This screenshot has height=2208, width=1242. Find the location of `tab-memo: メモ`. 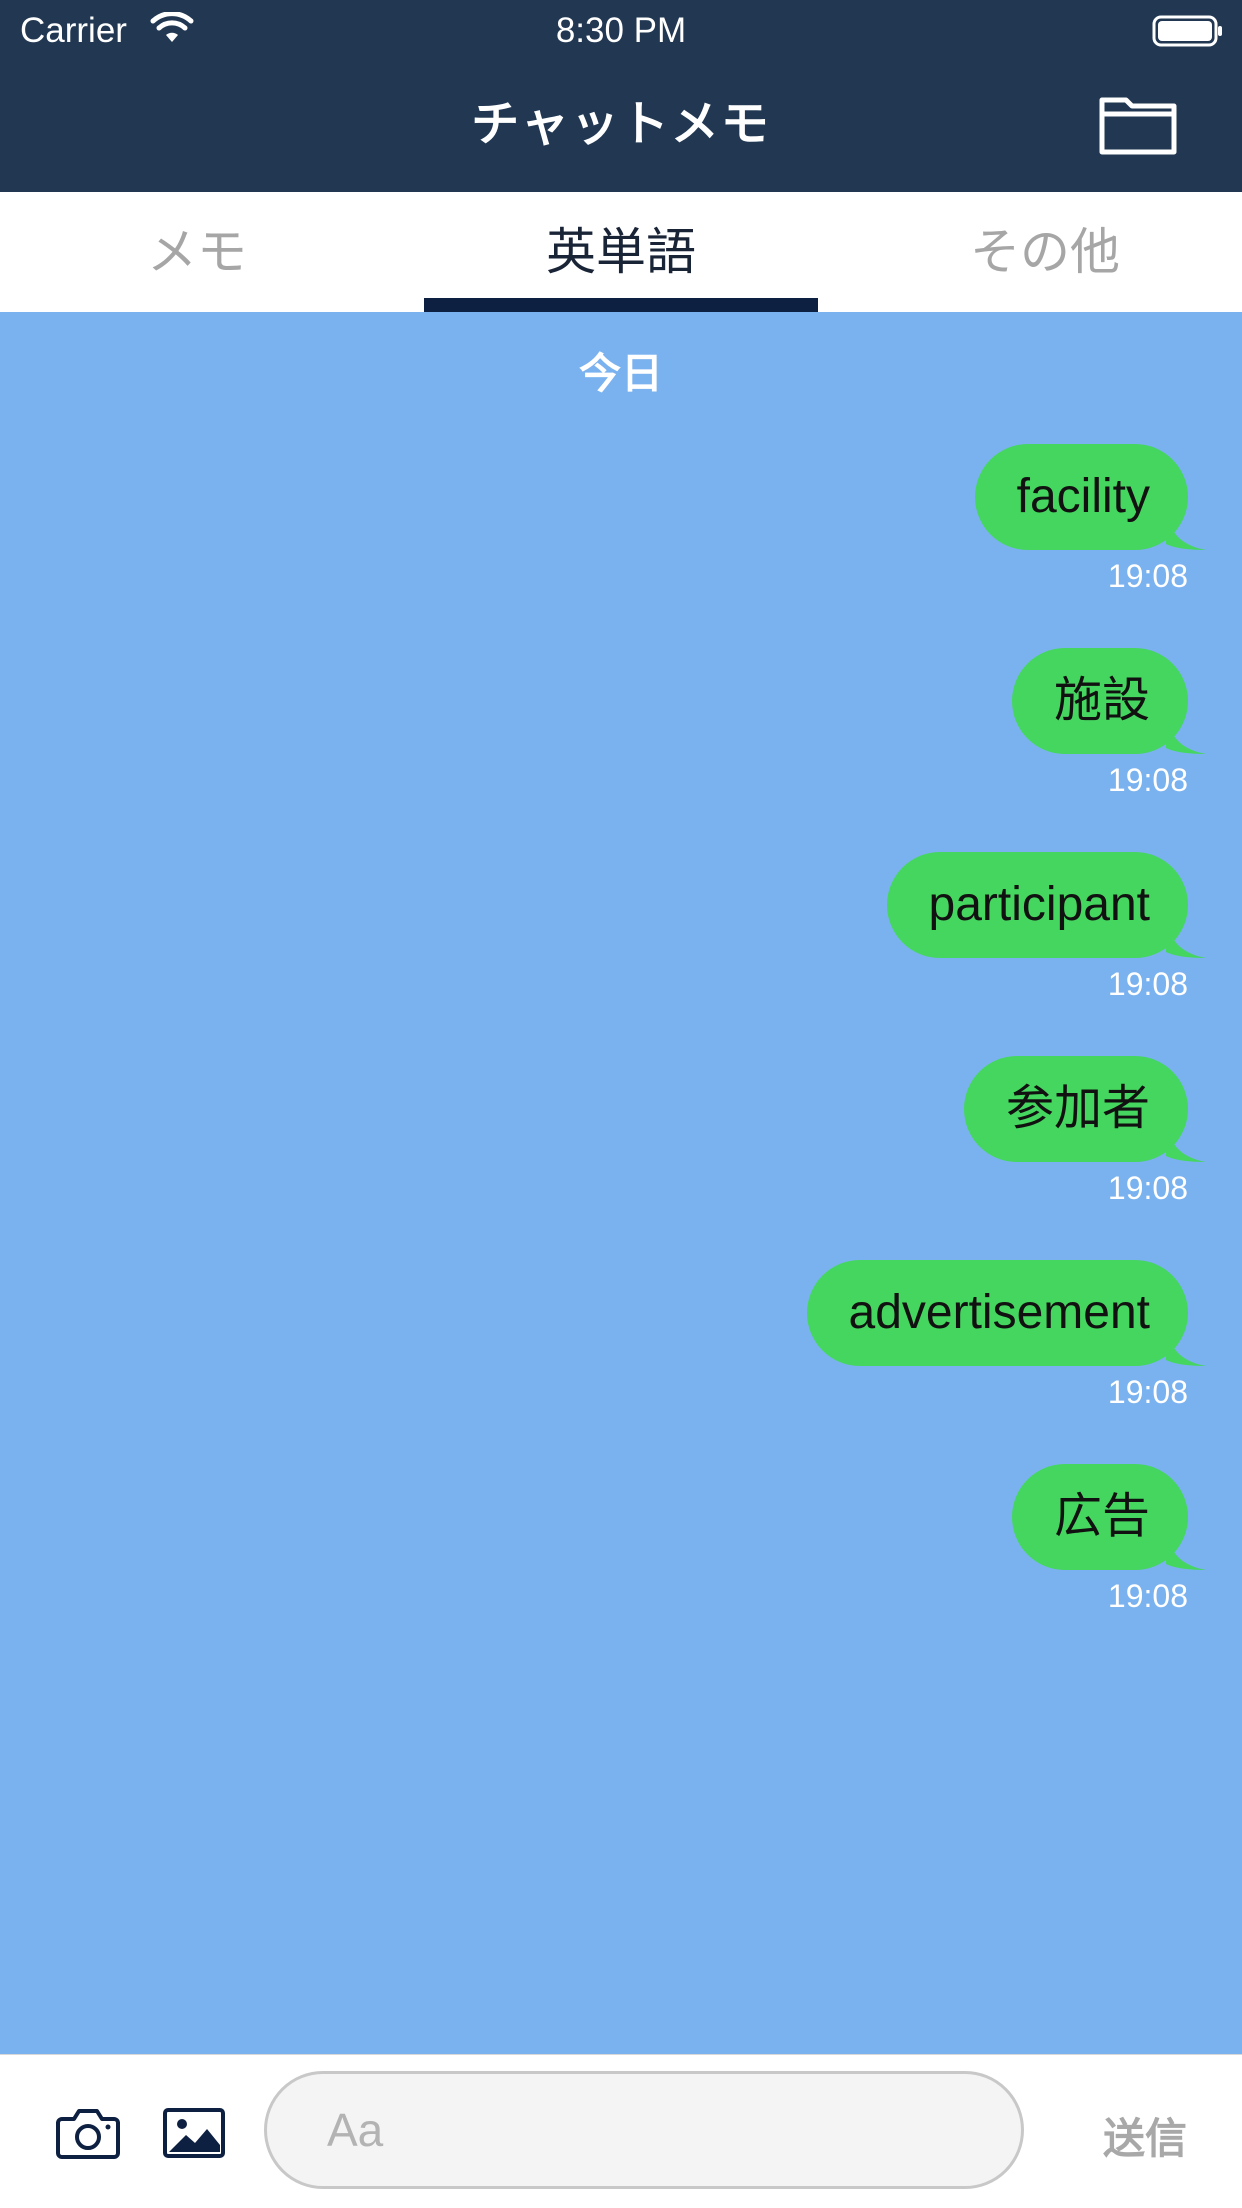

tab-memo: メモ is located at coordinates (197, 252).